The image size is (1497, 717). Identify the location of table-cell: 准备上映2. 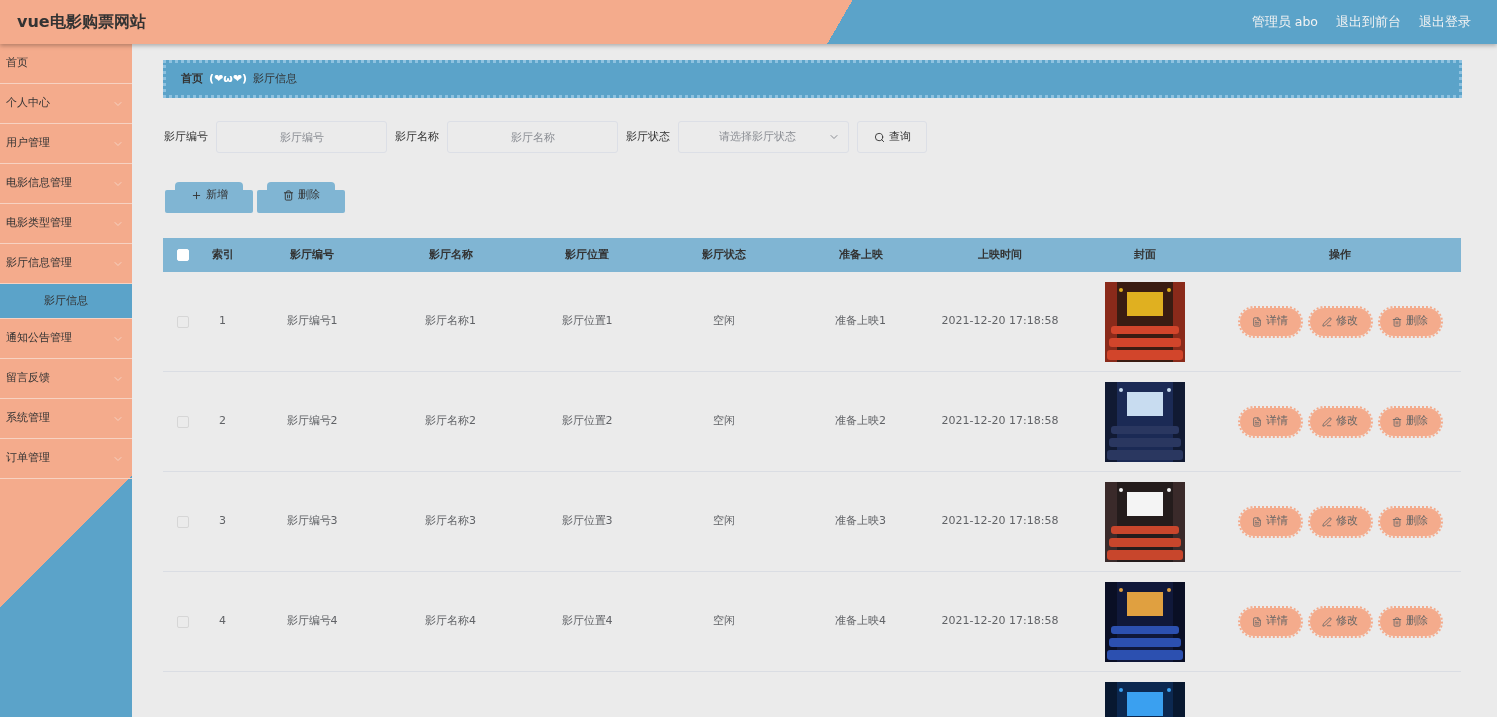
(860, 421).